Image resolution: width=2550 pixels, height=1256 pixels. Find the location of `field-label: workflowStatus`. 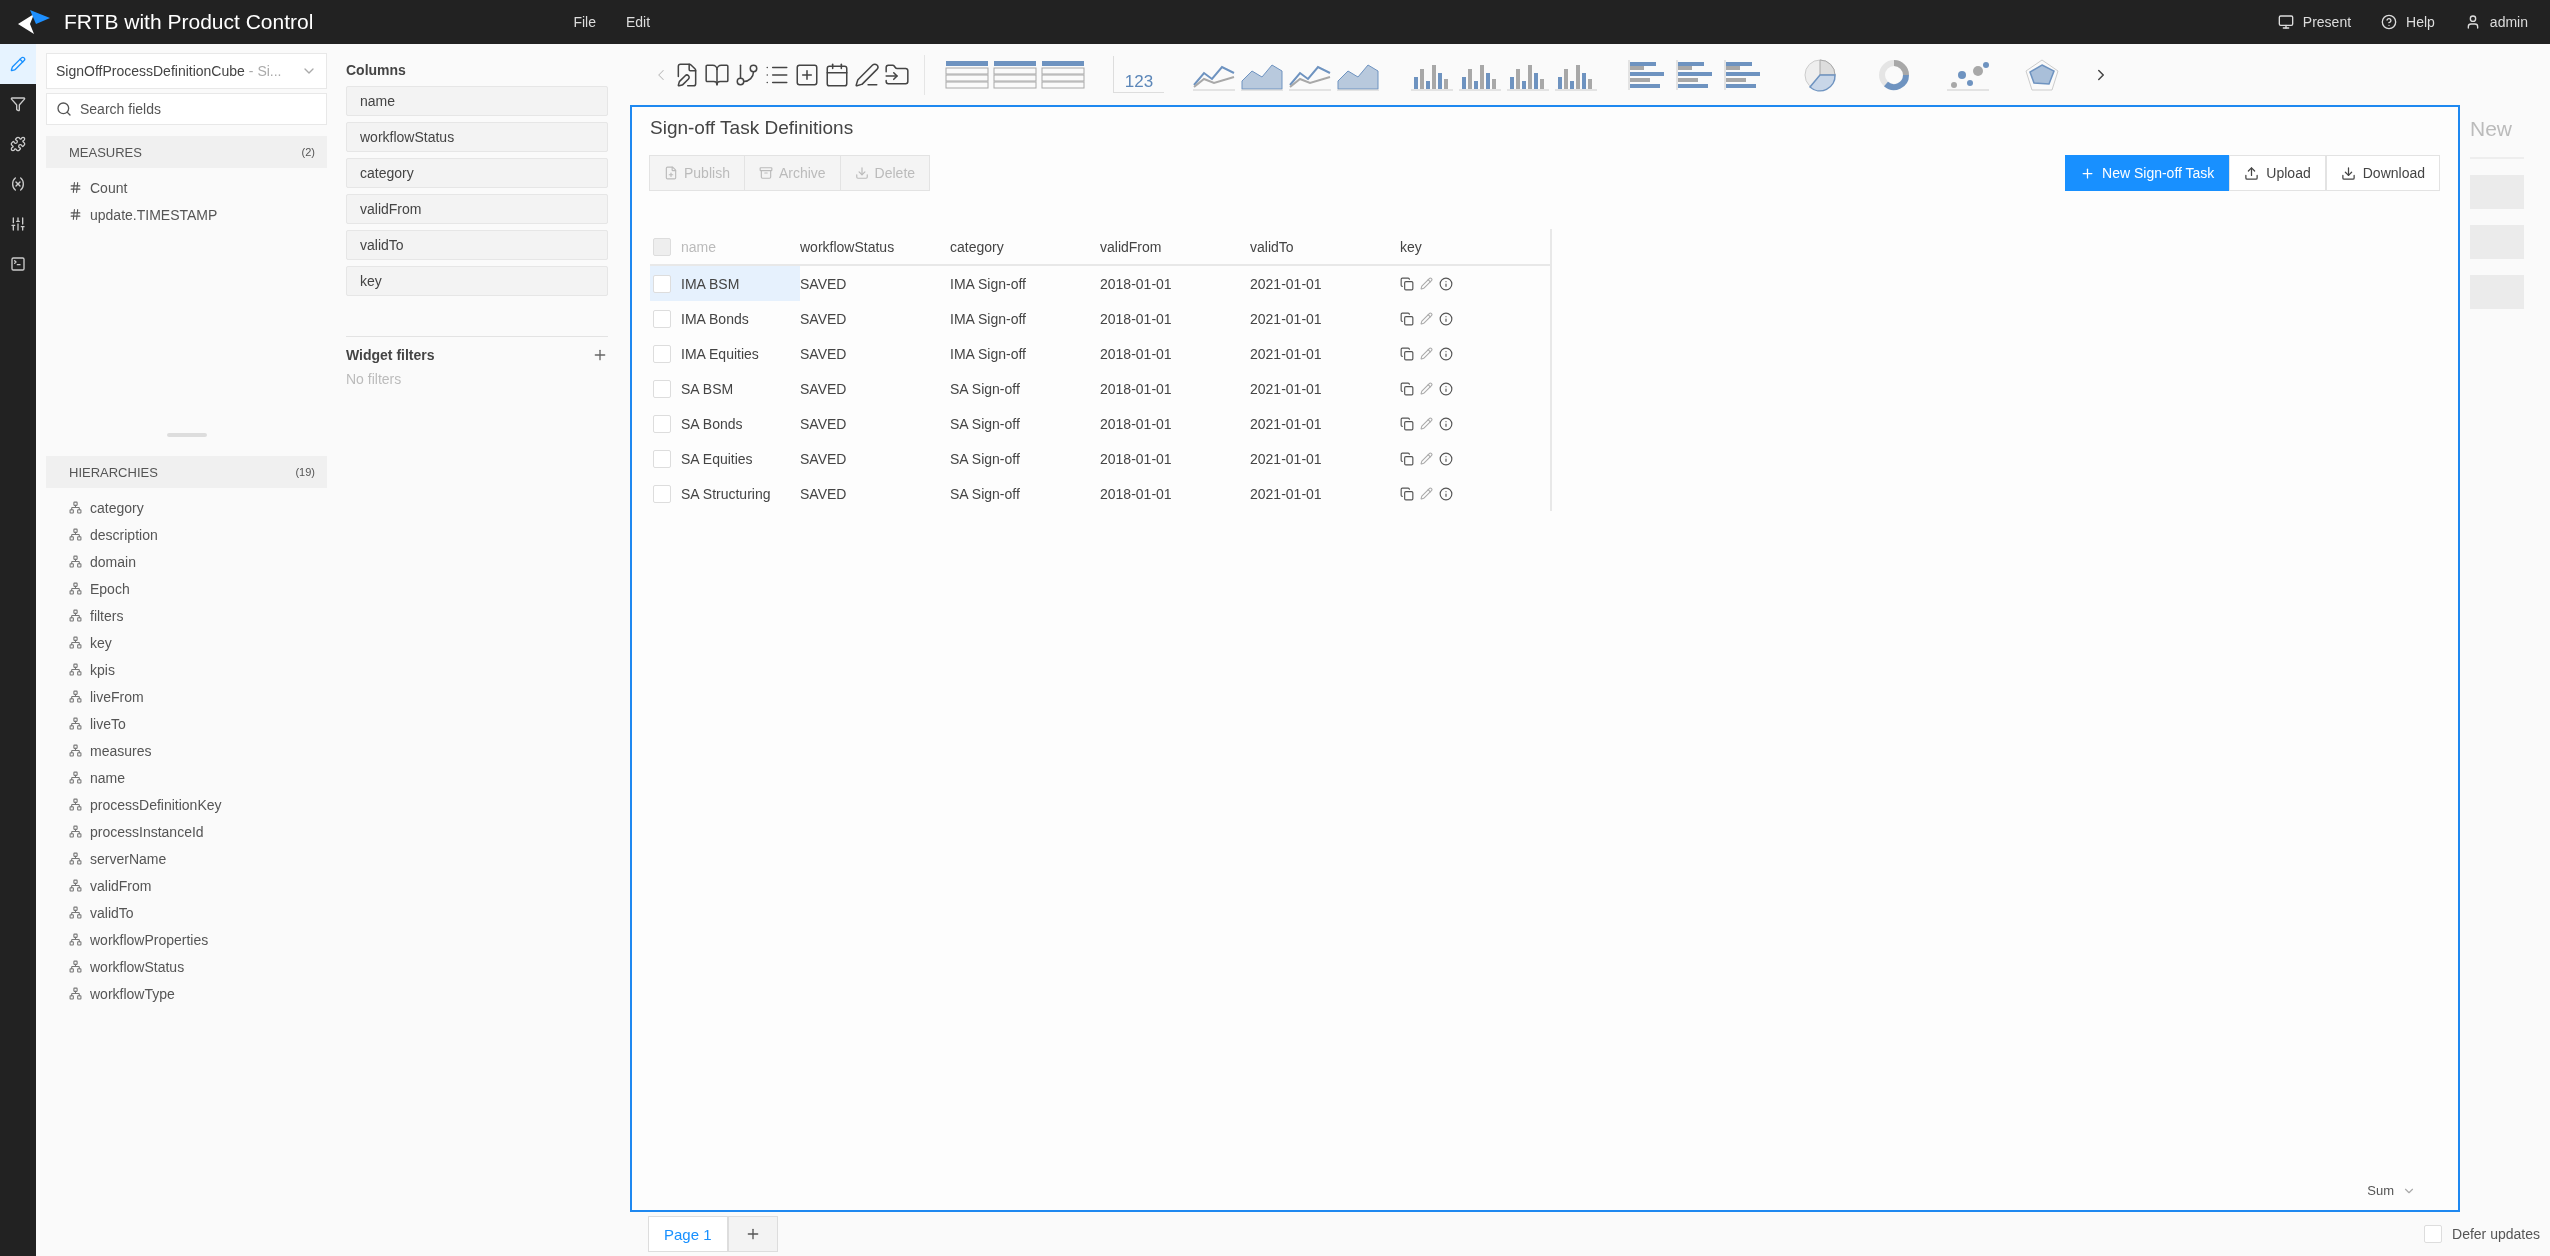

field-label: workflowStatus is located at coordinates (137, 966).